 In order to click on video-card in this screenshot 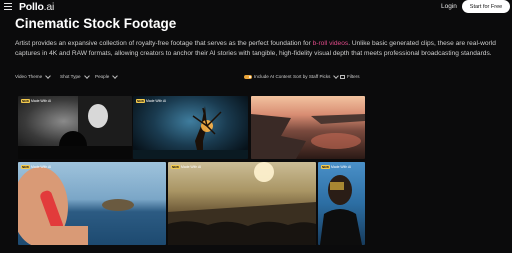, I will do `click(308, 127)`.